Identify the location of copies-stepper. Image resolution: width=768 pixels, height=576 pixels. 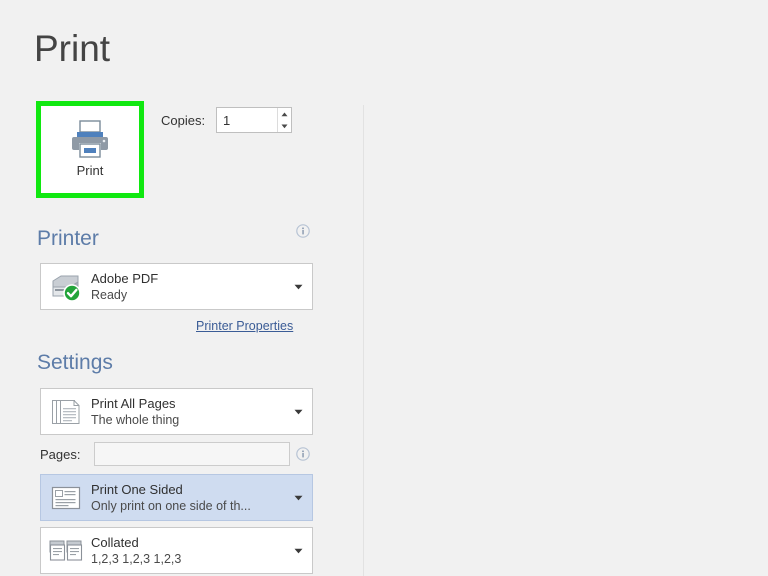
(254, 120).